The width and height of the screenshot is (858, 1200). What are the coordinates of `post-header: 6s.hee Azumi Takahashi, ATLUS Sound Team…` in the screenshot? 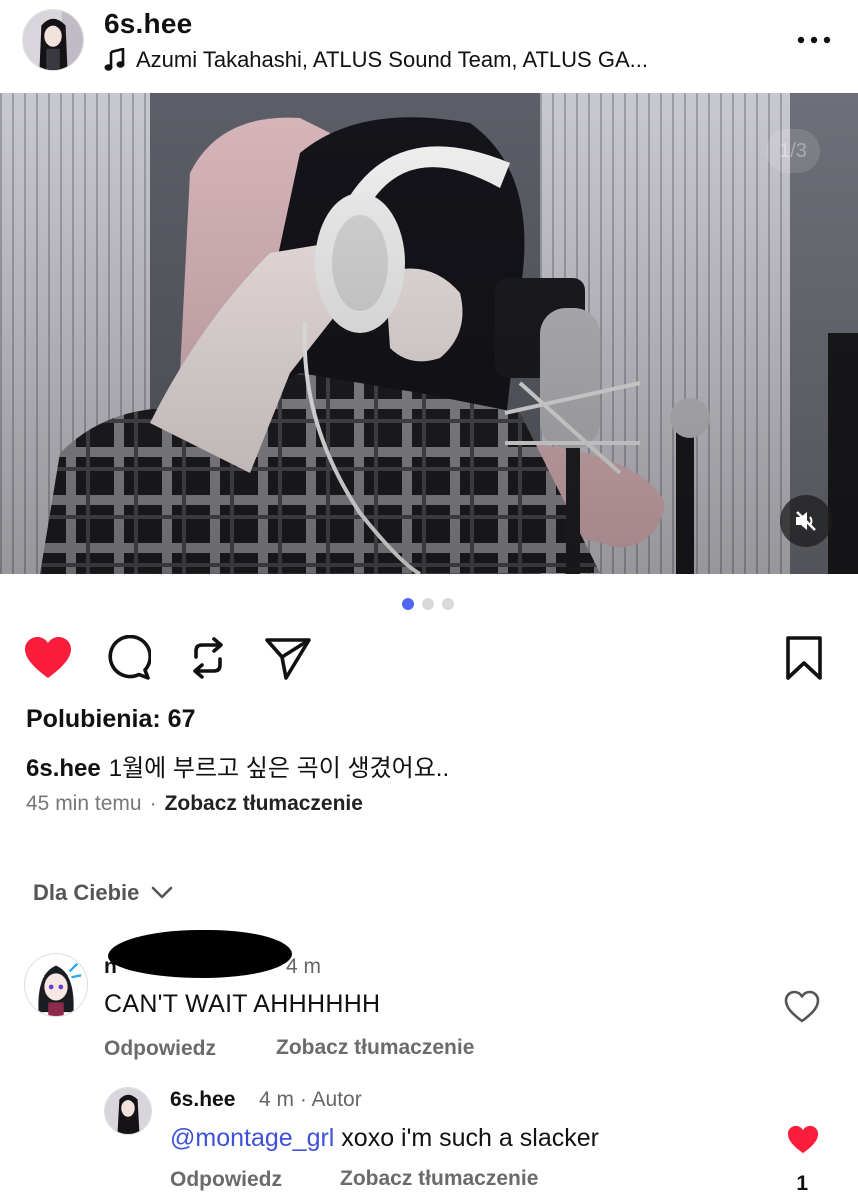 It's located at (429, 46).